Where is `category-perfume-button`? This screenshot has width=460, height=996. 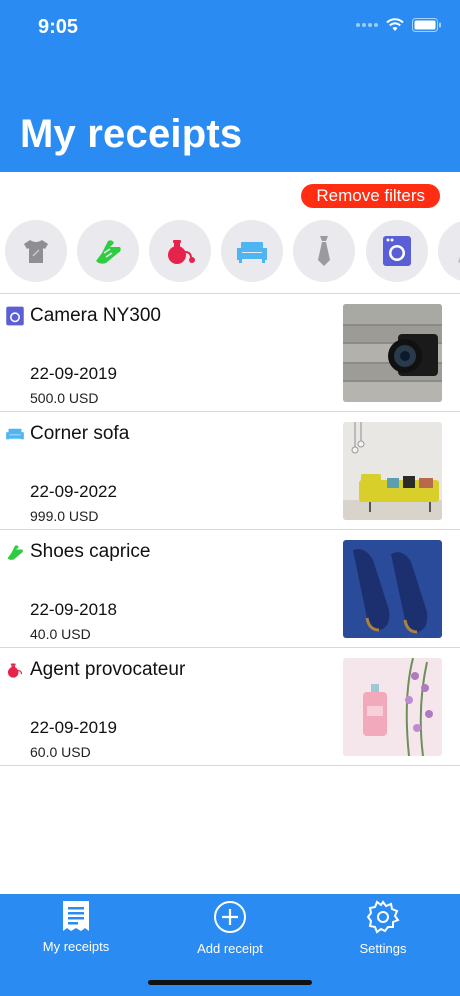
category-perfume-button is located at coordinates (180, 251).